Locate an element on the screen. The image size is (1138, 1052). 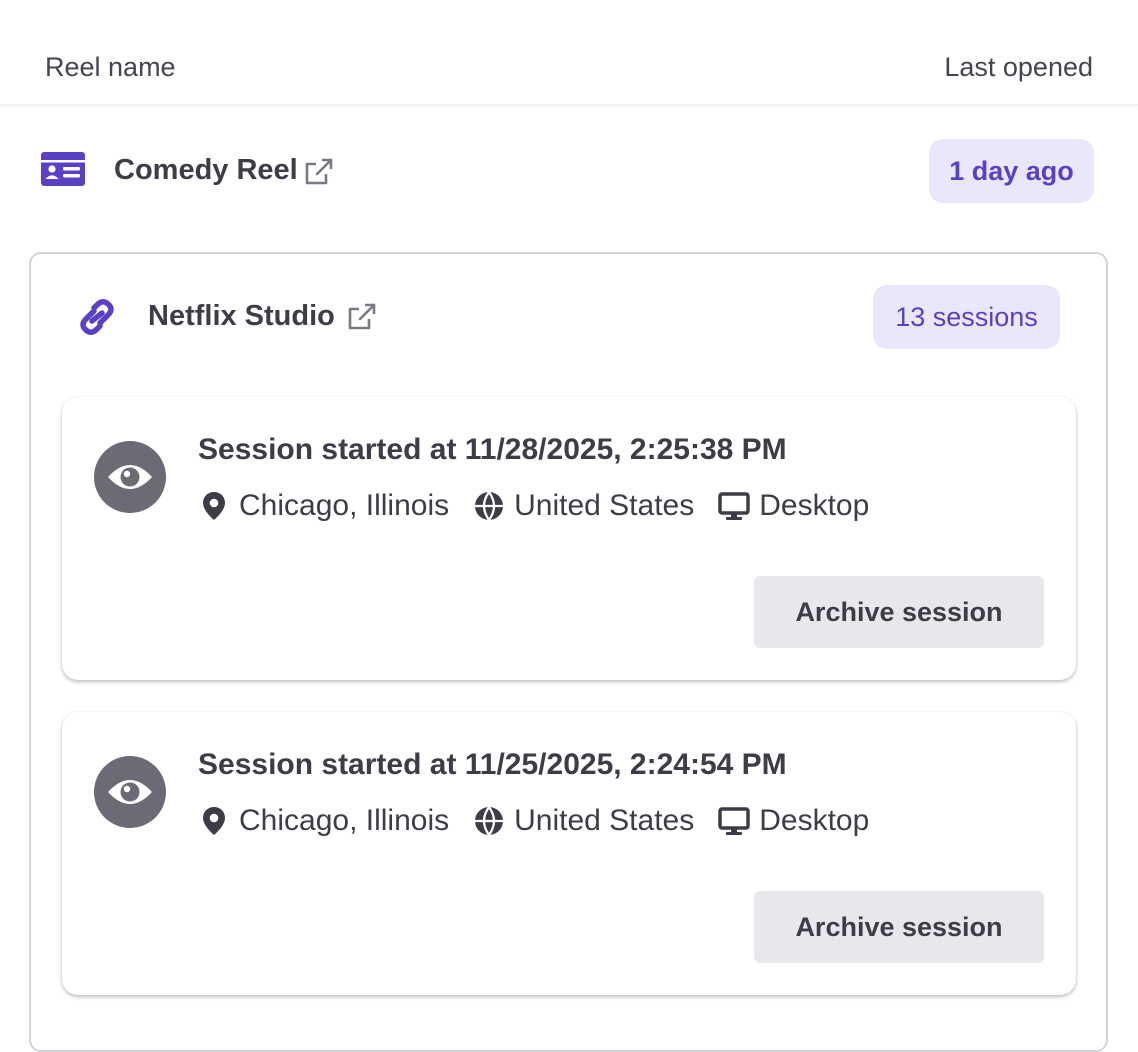
studio-title: Netflix Studio is located at coordinates (241, 316).